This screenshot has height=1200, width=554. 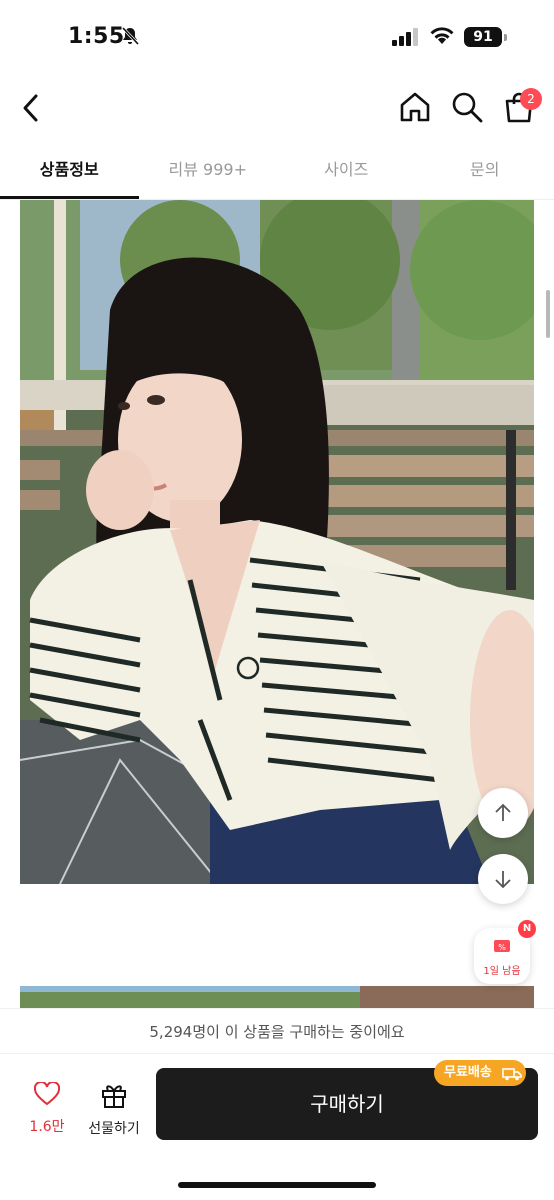 I want to click on wifi-icon, so click(x=442, y=35).